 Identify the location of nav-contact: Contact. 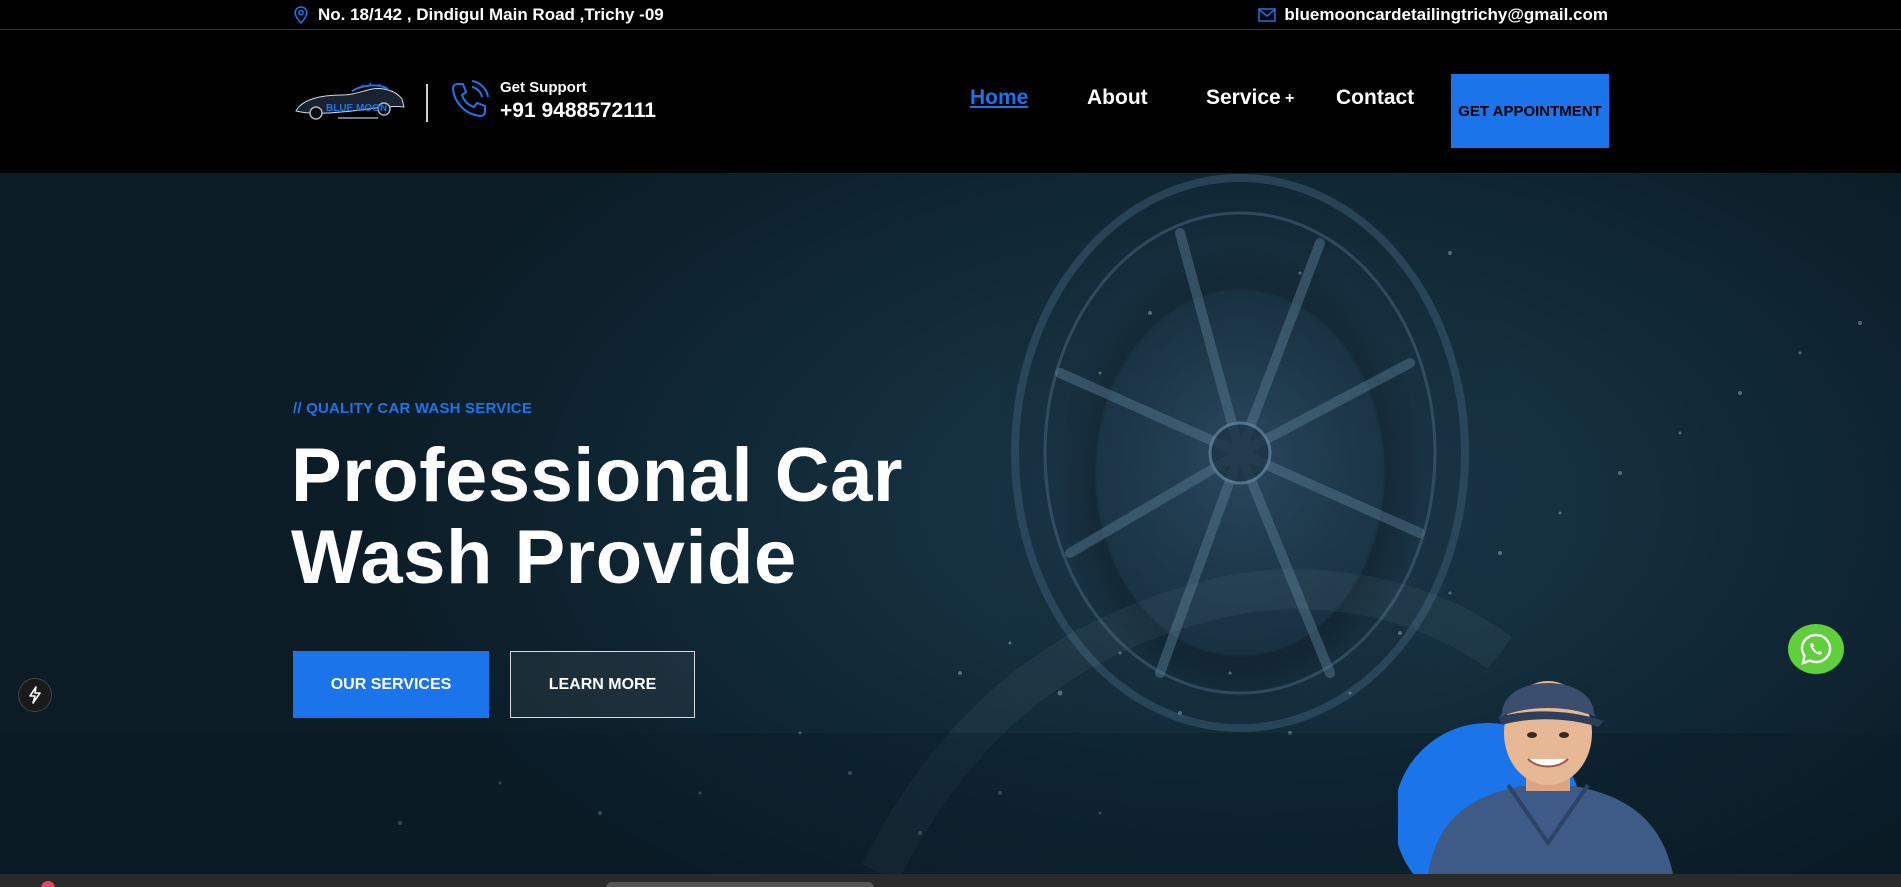
(1375, 98).